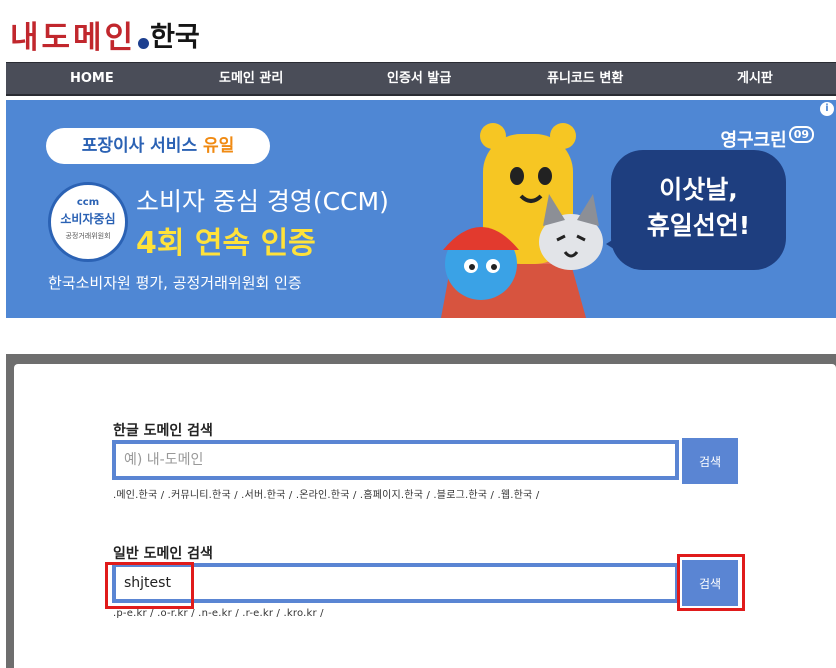 Image resolution: width=836 pixels, height=668 pixels. What do you see at coordinates (175, 37) in the screenshot?
I see `logo-sub-text: 한국` at bounding box center [175, 37].